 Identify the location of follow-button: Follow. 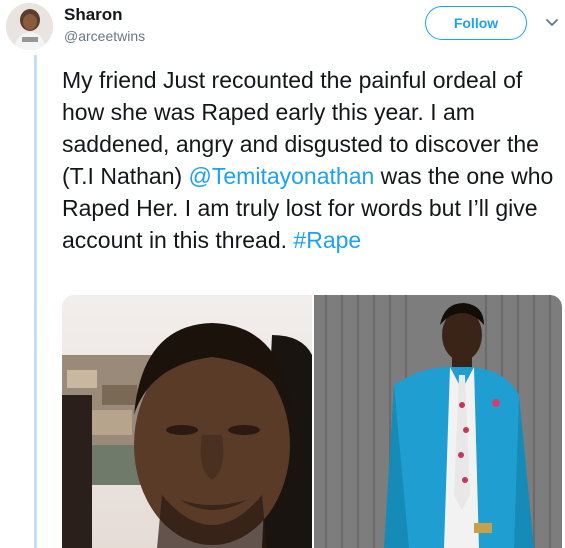
(476, 23).